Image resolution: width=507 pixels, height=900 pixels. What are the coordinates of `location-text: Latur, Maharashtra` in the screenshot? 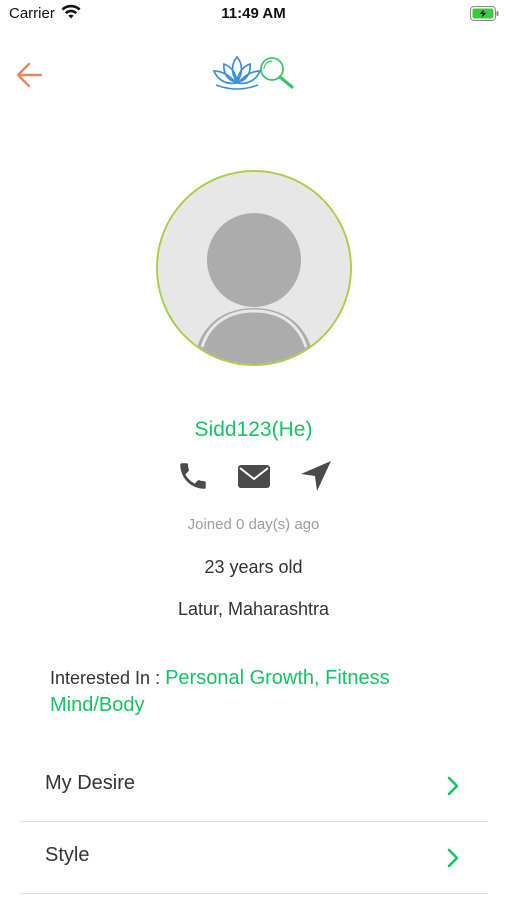 It's located at (253, 609).